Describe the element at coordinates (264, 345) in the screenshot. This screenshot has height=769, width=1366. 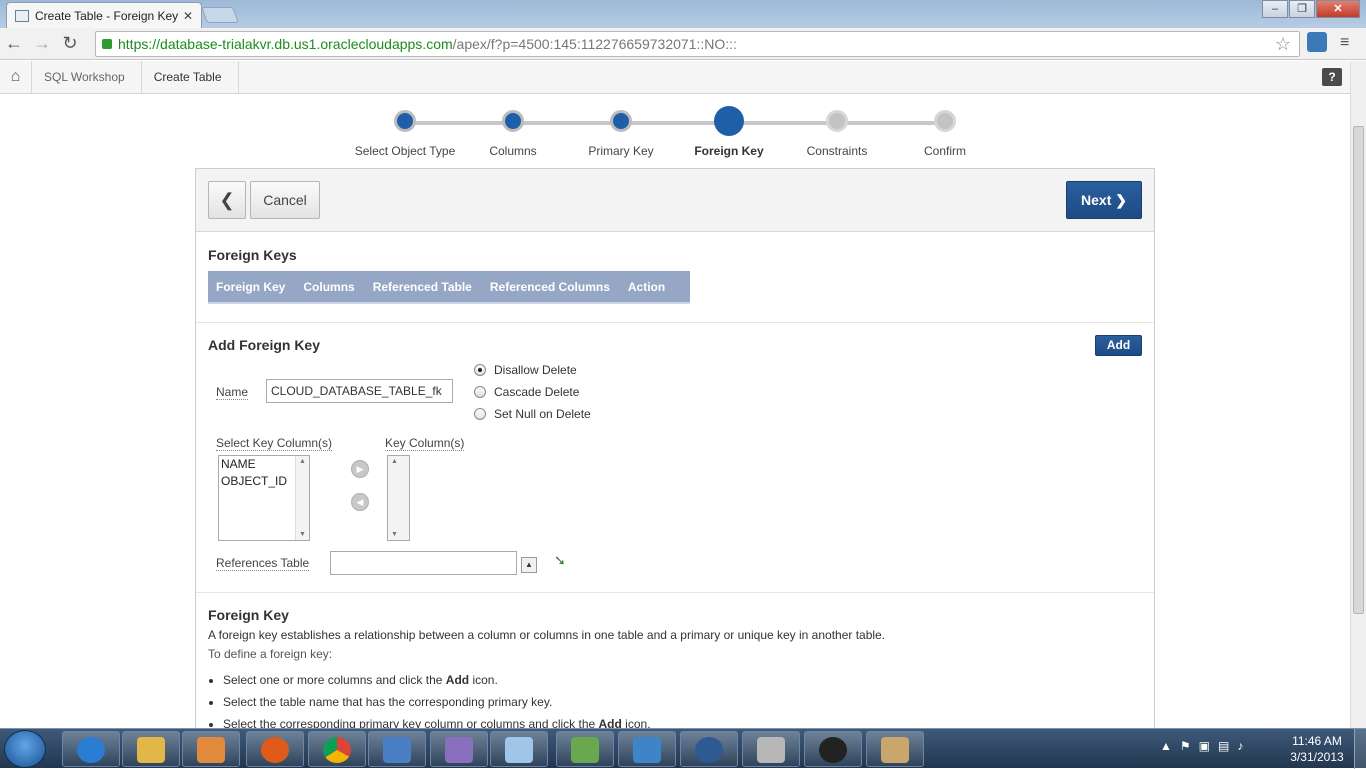
I see `add-foreign-key-title: Add Foreign Key` at that location.